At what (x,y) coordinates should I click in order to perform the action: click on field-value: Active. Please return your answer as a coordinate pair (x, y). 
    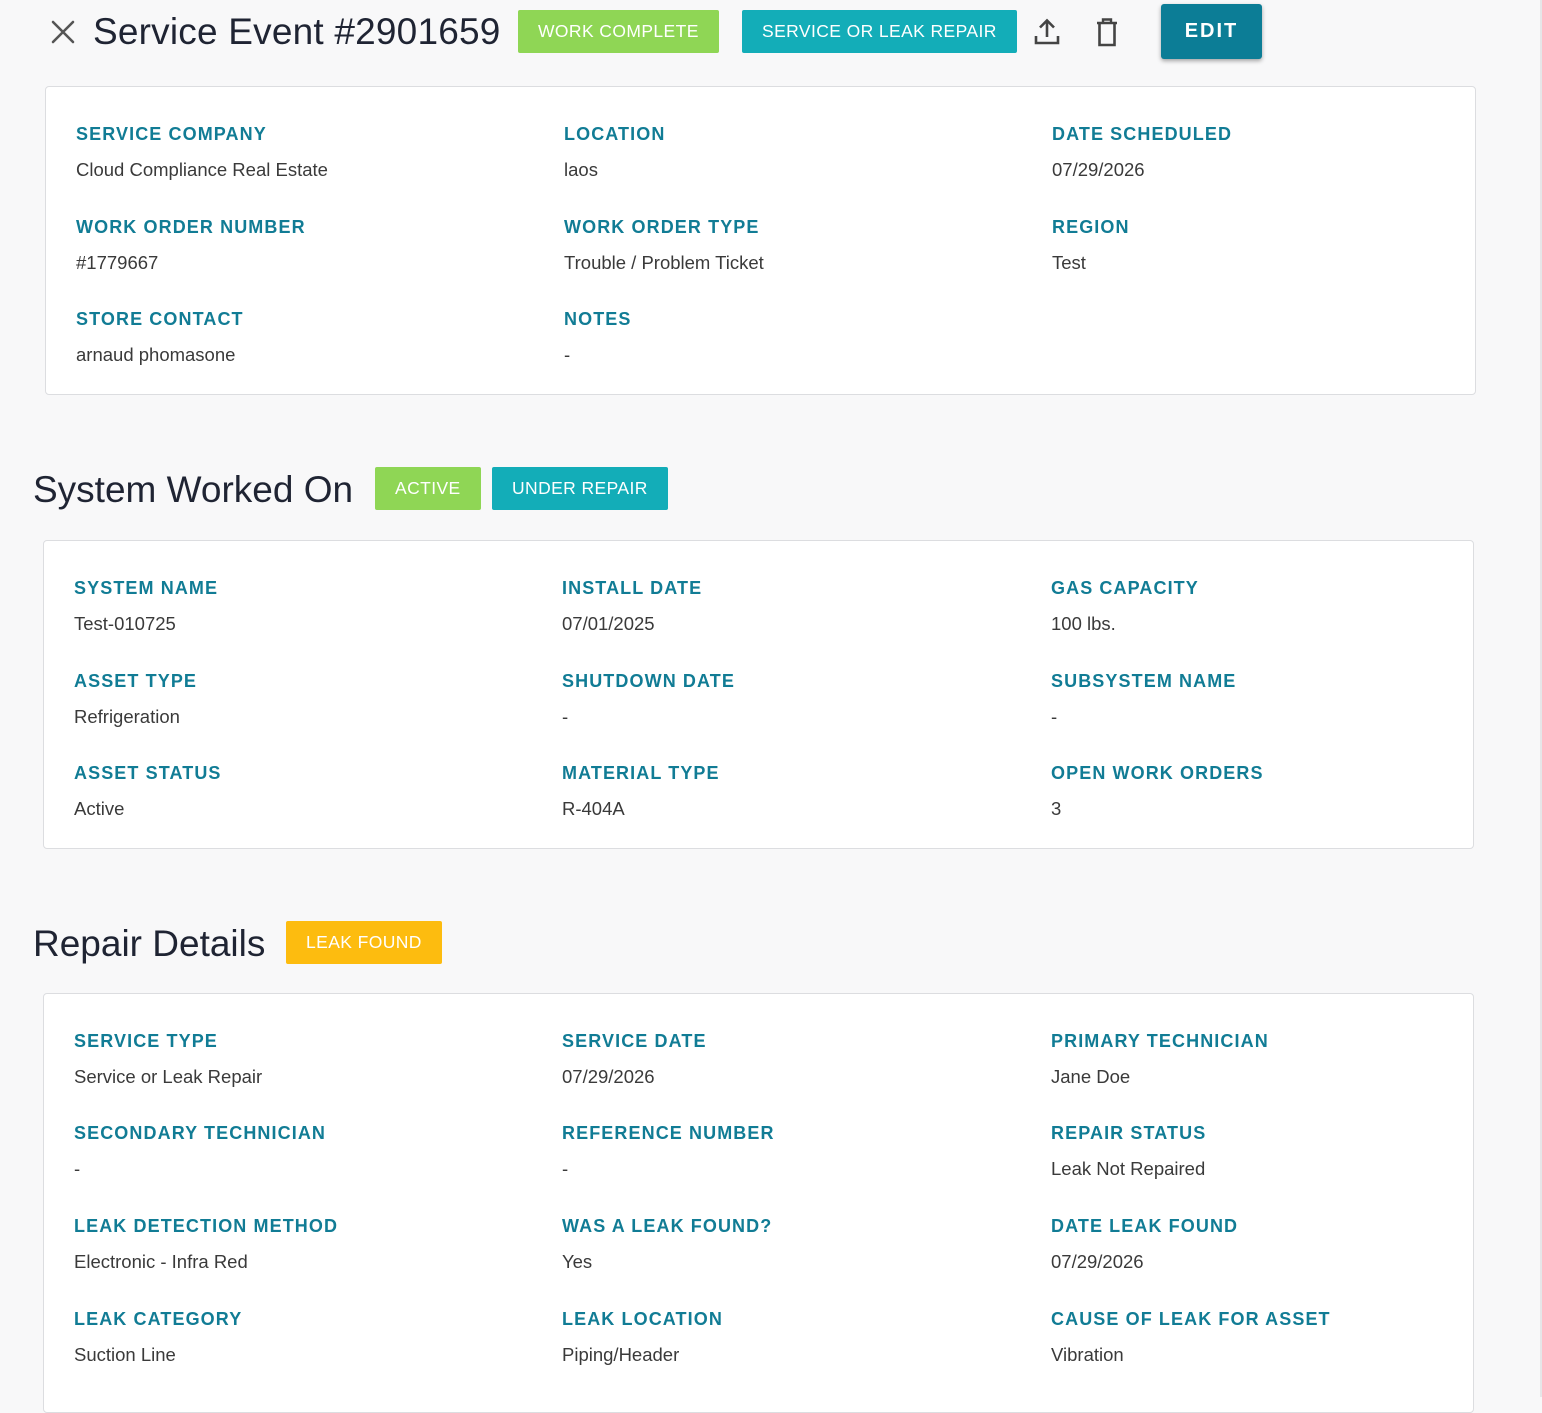
    Looking at the image, I should click on (99, 808).